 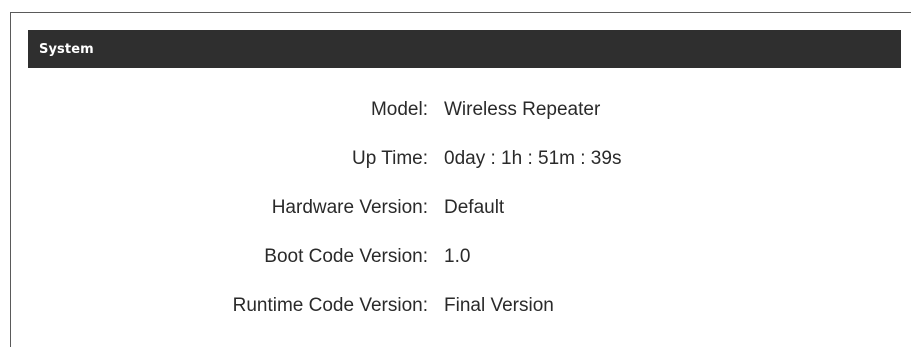 What do you see at coordinates (346, 256) in the screenshot?
I see `boot-code-version-label: Boot Code Version:` at bounding box center [346, 256].